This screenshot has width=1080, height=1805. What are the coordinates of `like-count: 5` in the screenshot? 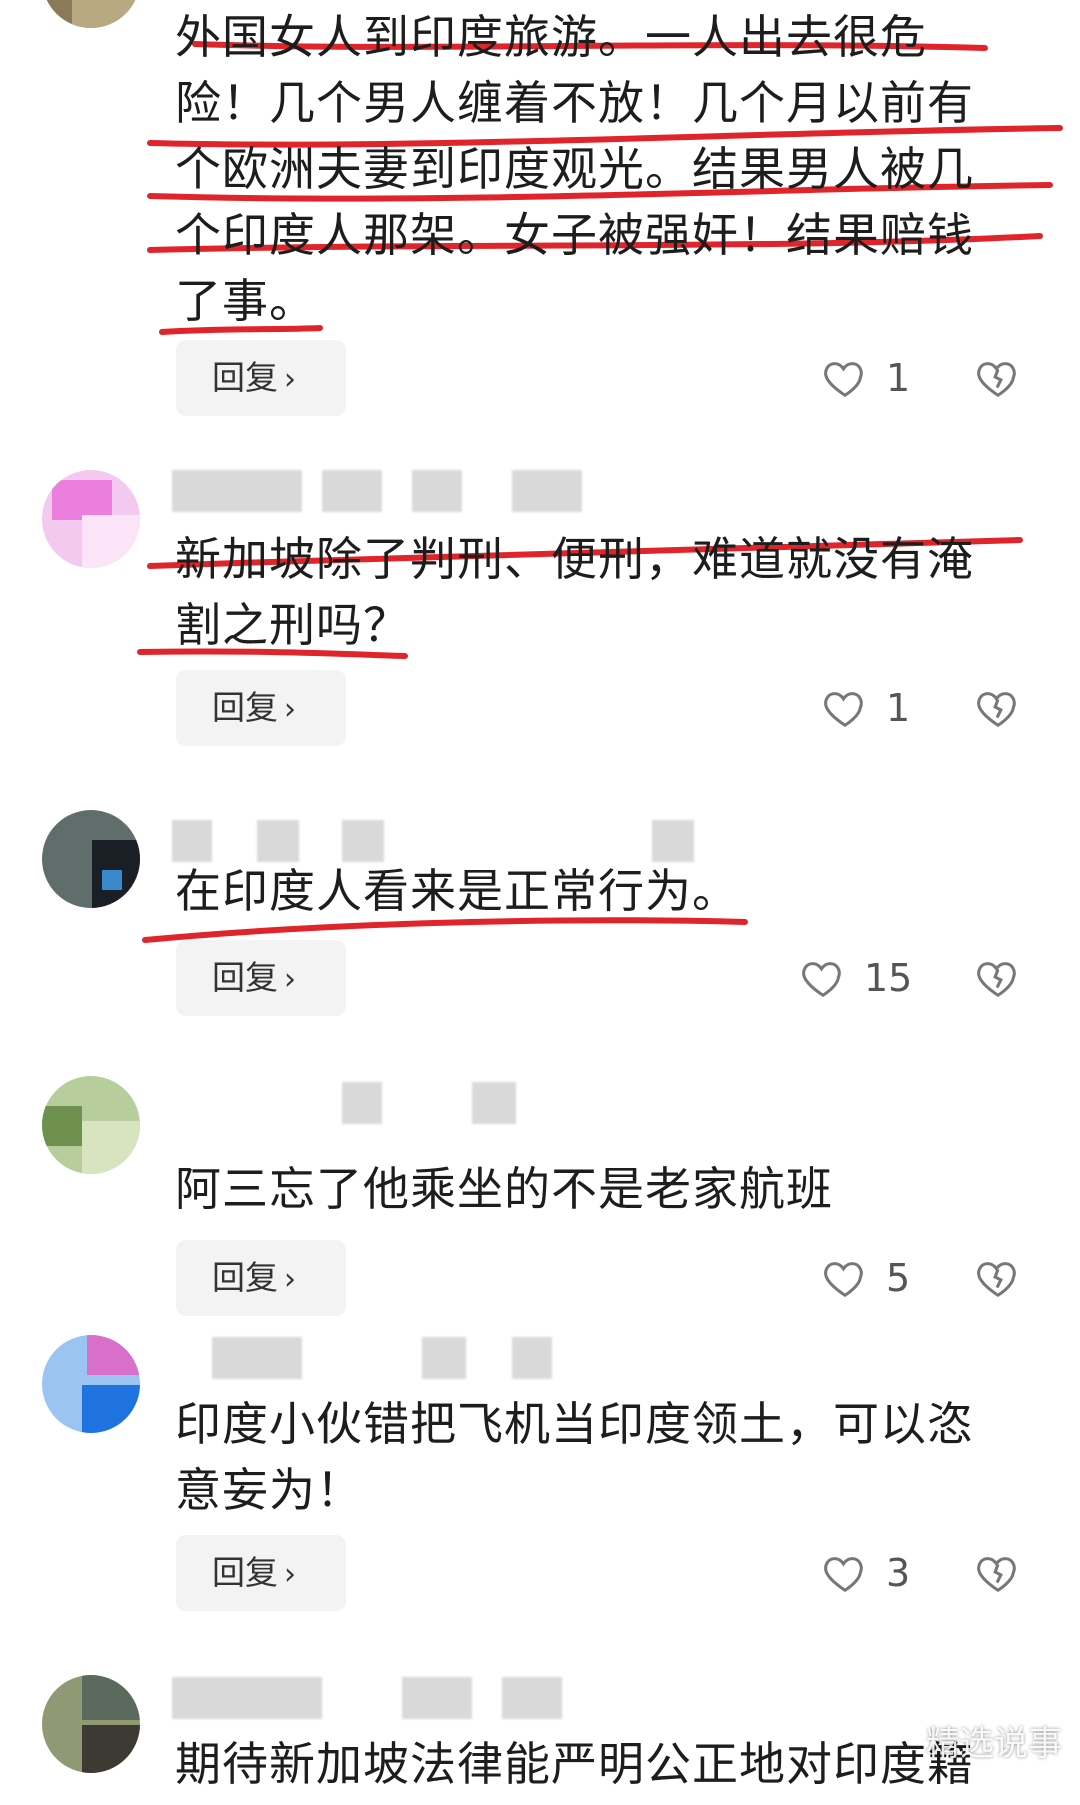 It's located at (898, 1278).